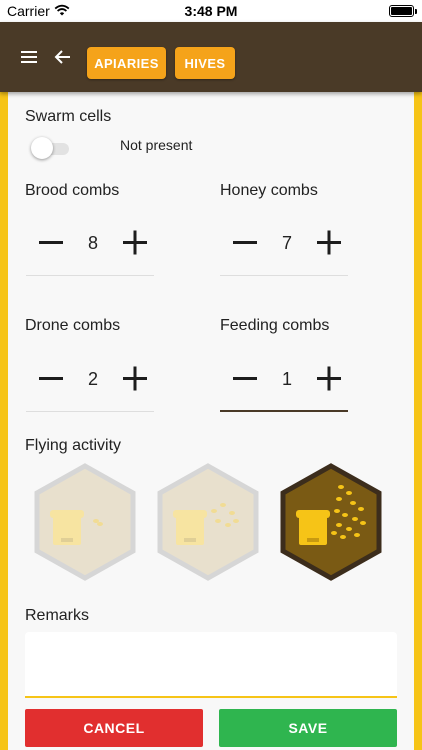 Image resolution: width=422 pixels, height=750 pixels. Describe the element at coordinates (284, 263) in the screenshot. I see `honey-combs-stepper: 7` at that location.